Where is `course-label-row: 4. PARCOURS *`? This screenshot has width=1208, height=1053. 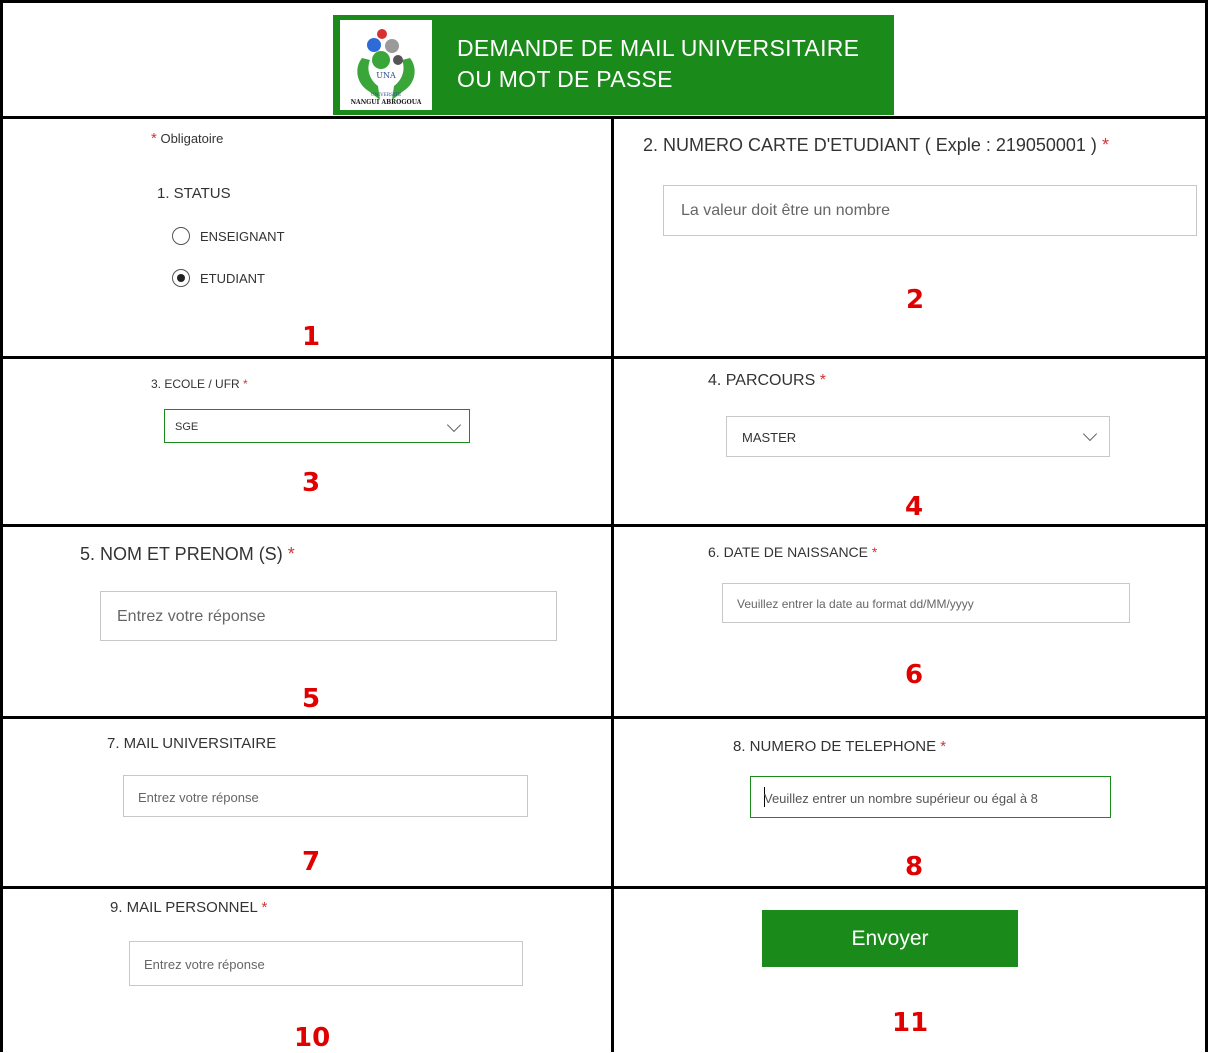 course-label-row: 4. PARCOURS * is located at coordinates (767, 381).